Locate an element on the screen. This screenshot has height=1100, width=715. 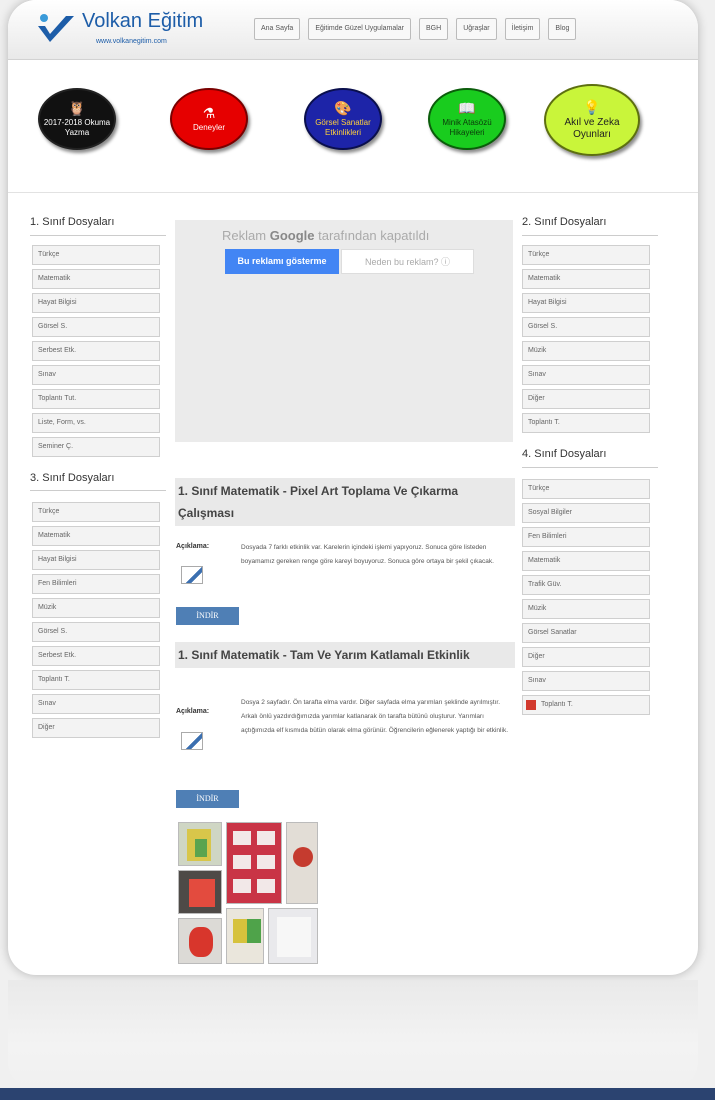
nav-hobbies: Uğraşlar is located at coordinates (476, 29).